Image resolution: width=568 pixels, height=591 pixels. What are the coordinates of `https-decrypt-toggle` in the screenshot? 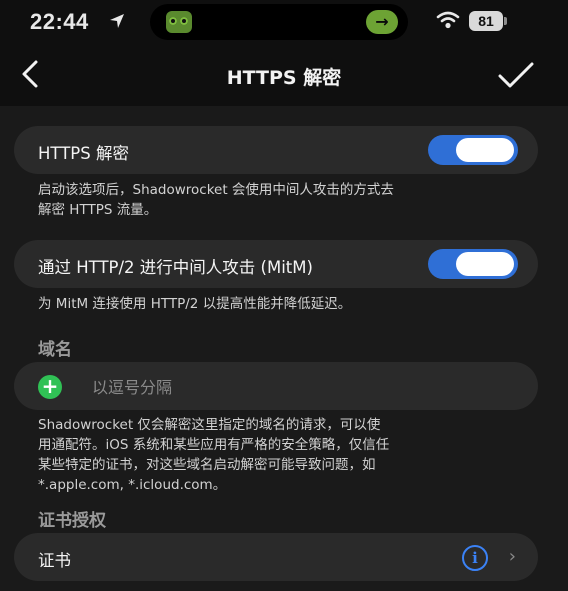 It's located at (473, 150).